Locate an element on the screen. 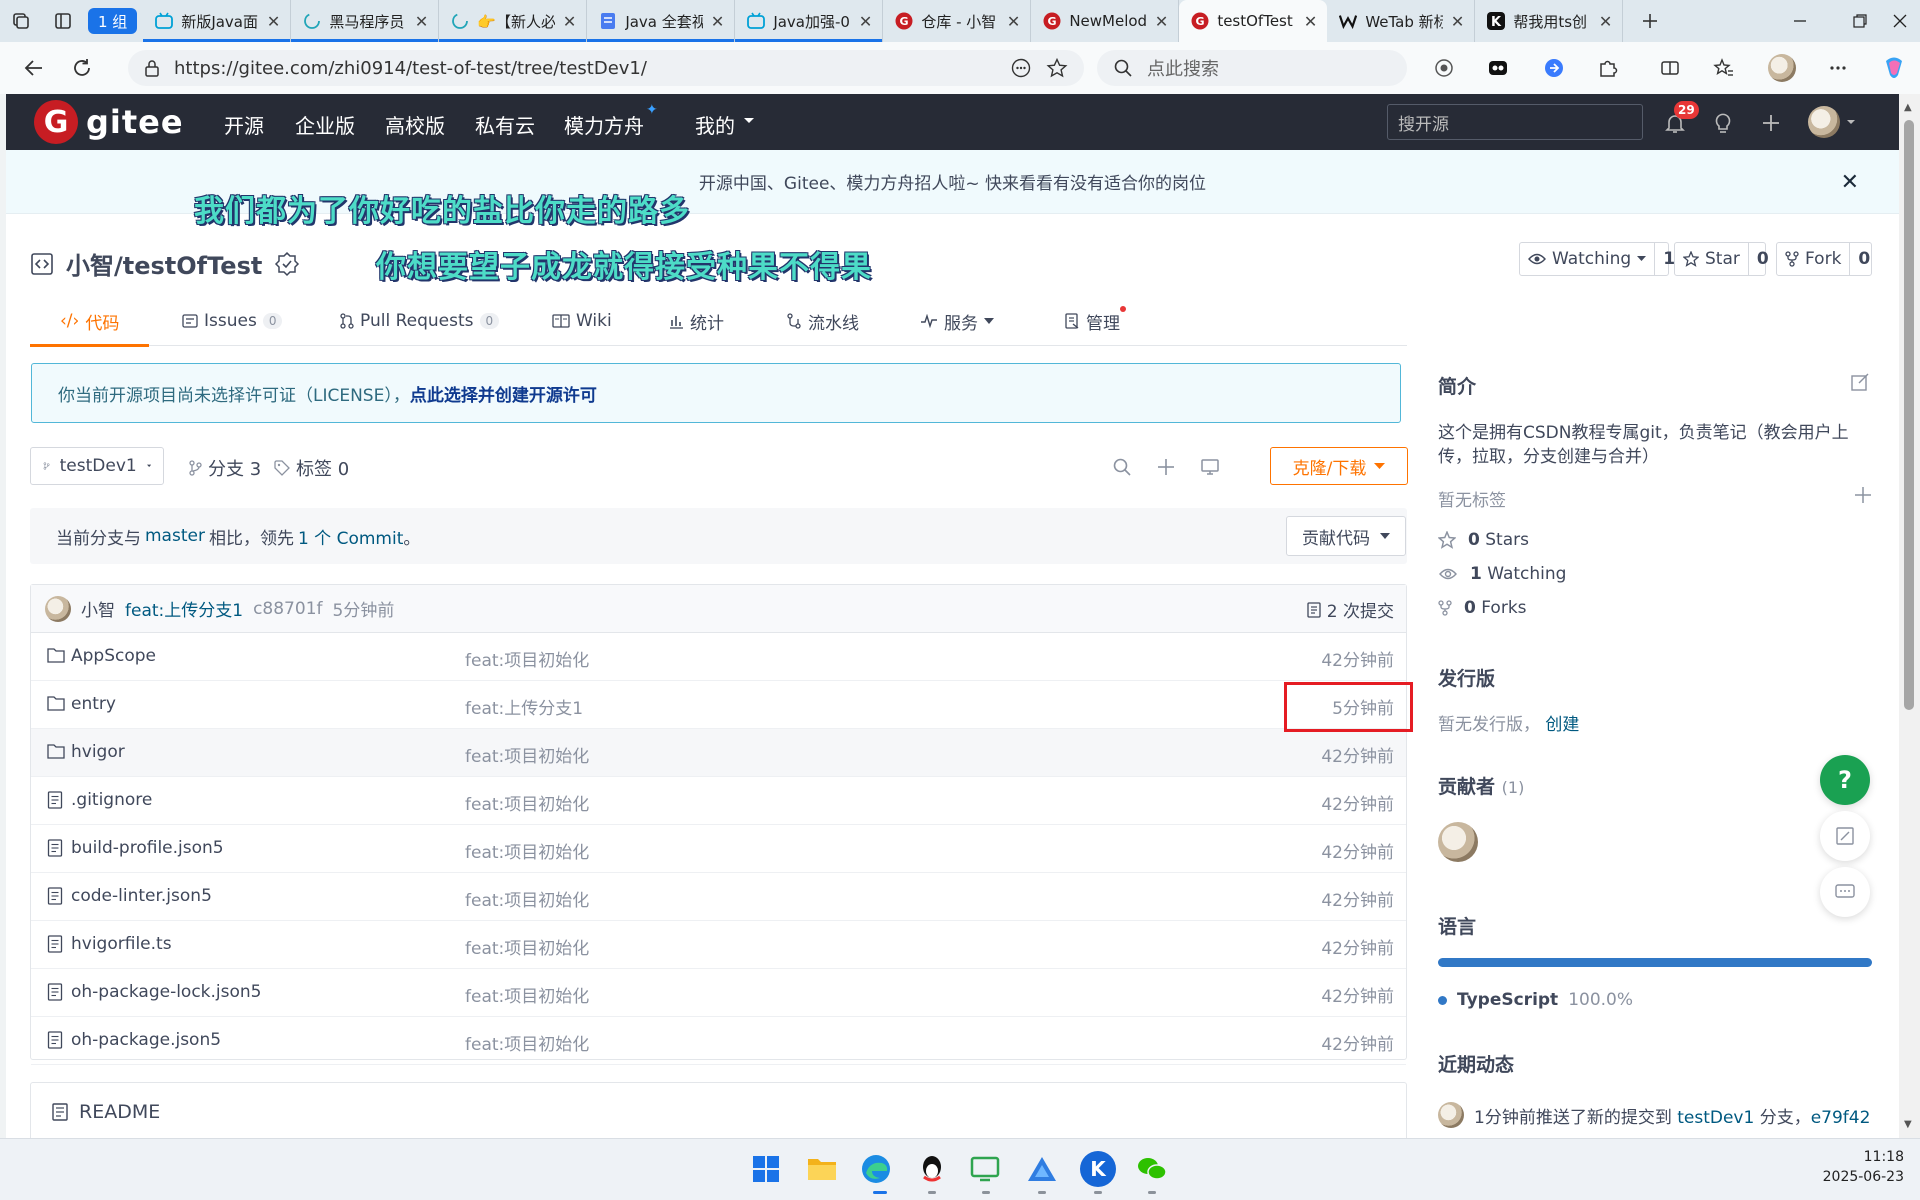 The height and width of the screenshot is (1200, 1920). branch-select: testDev1 is located at coordinates (97, 466).